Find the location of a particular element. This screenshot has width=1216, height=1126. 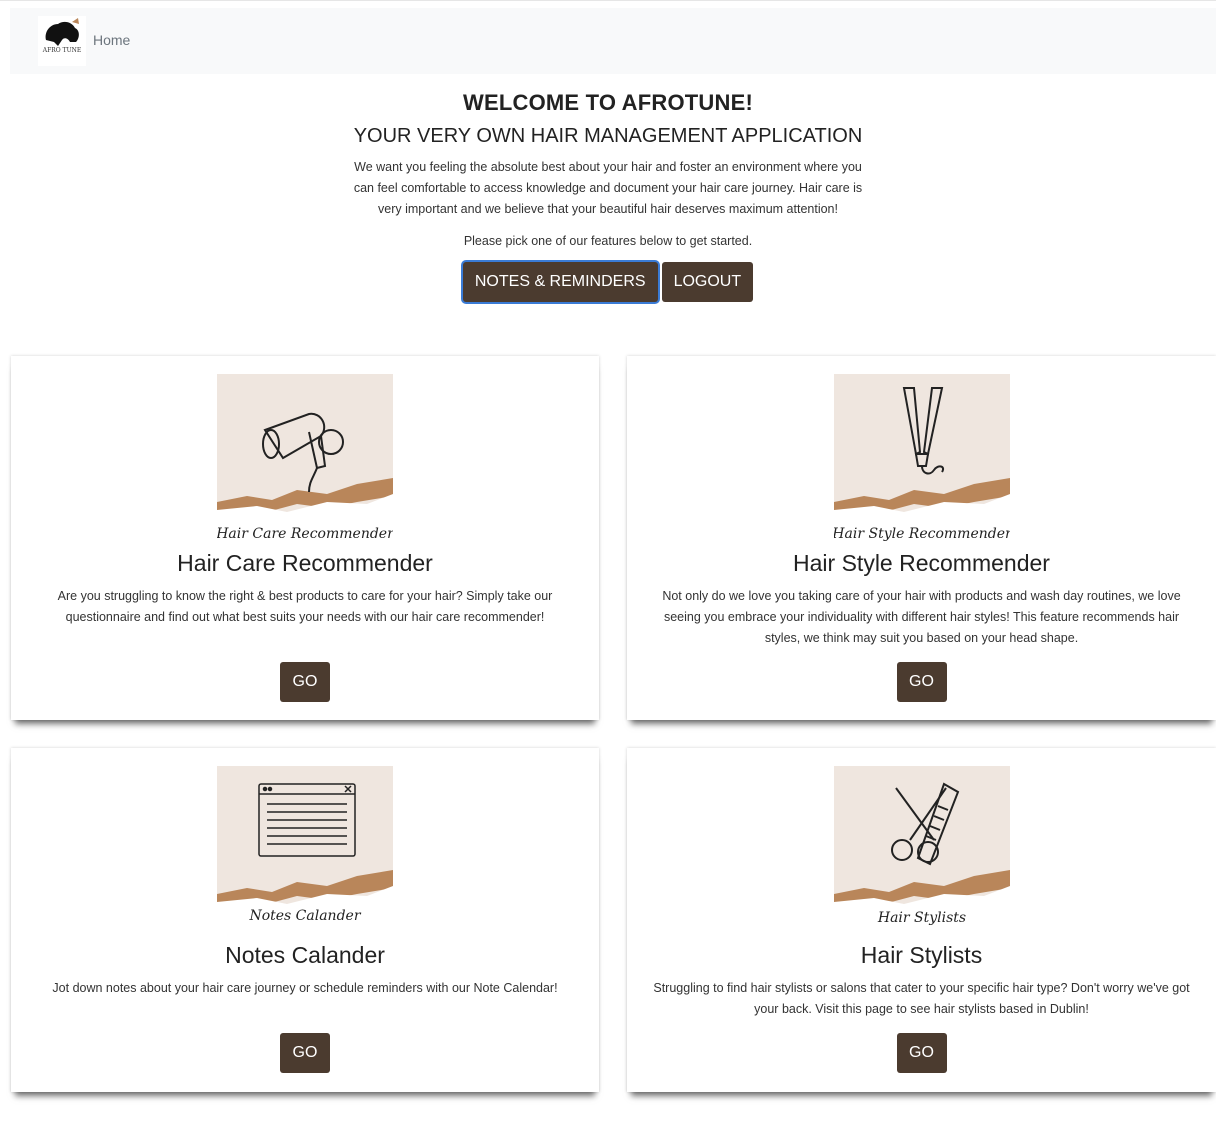

notes-calander-image: Notes Calander is located at coordinates (305, 854).